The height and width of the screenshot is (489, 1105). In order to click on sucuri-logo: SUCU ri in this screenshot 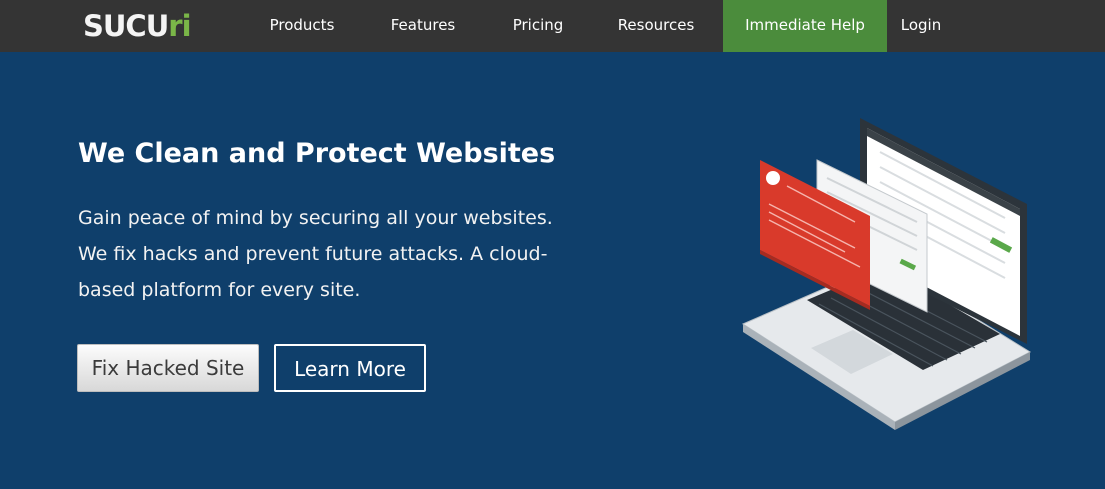, I will do `click(137, 26)`.